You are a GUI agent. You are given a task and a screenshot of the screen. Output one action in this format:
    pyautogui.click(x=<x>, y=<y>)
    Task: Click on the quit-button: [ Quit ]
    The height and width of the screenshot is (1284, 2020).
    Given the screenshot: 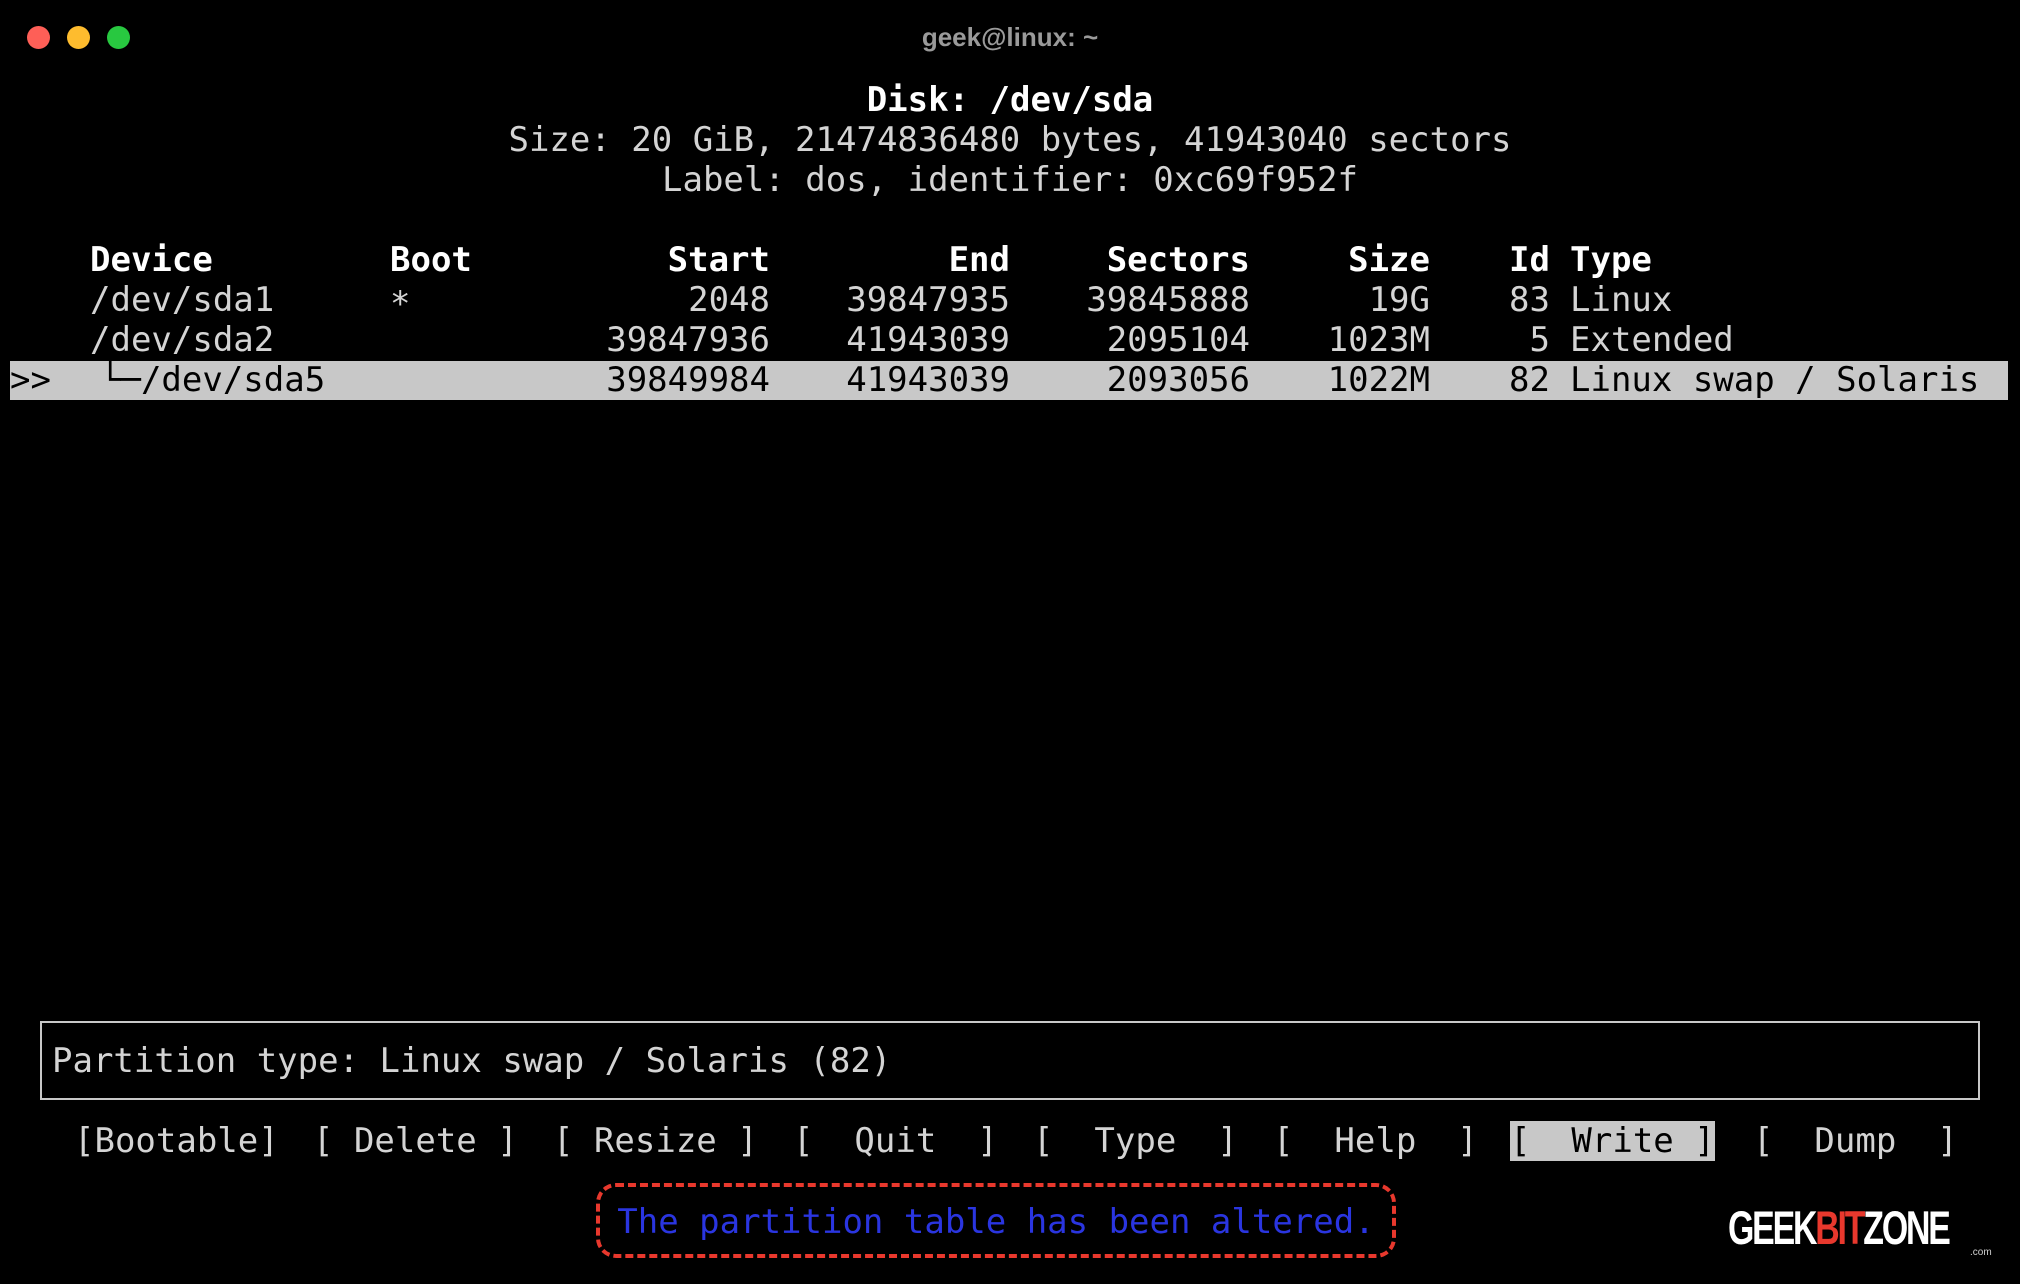 What is the action you would take?
    pyautogui.click(x=895, y=1141)
    